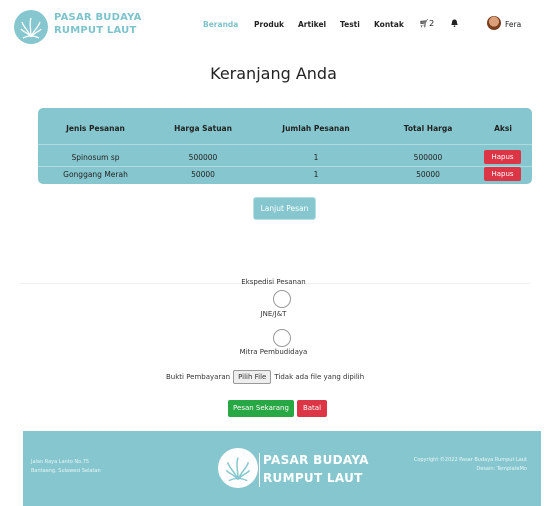 The height and width of the screenshot is (506, 547). Describe the element at coordinates (312, 24) in the screenshot. I see `nav-artikel: Artikel` at that location.